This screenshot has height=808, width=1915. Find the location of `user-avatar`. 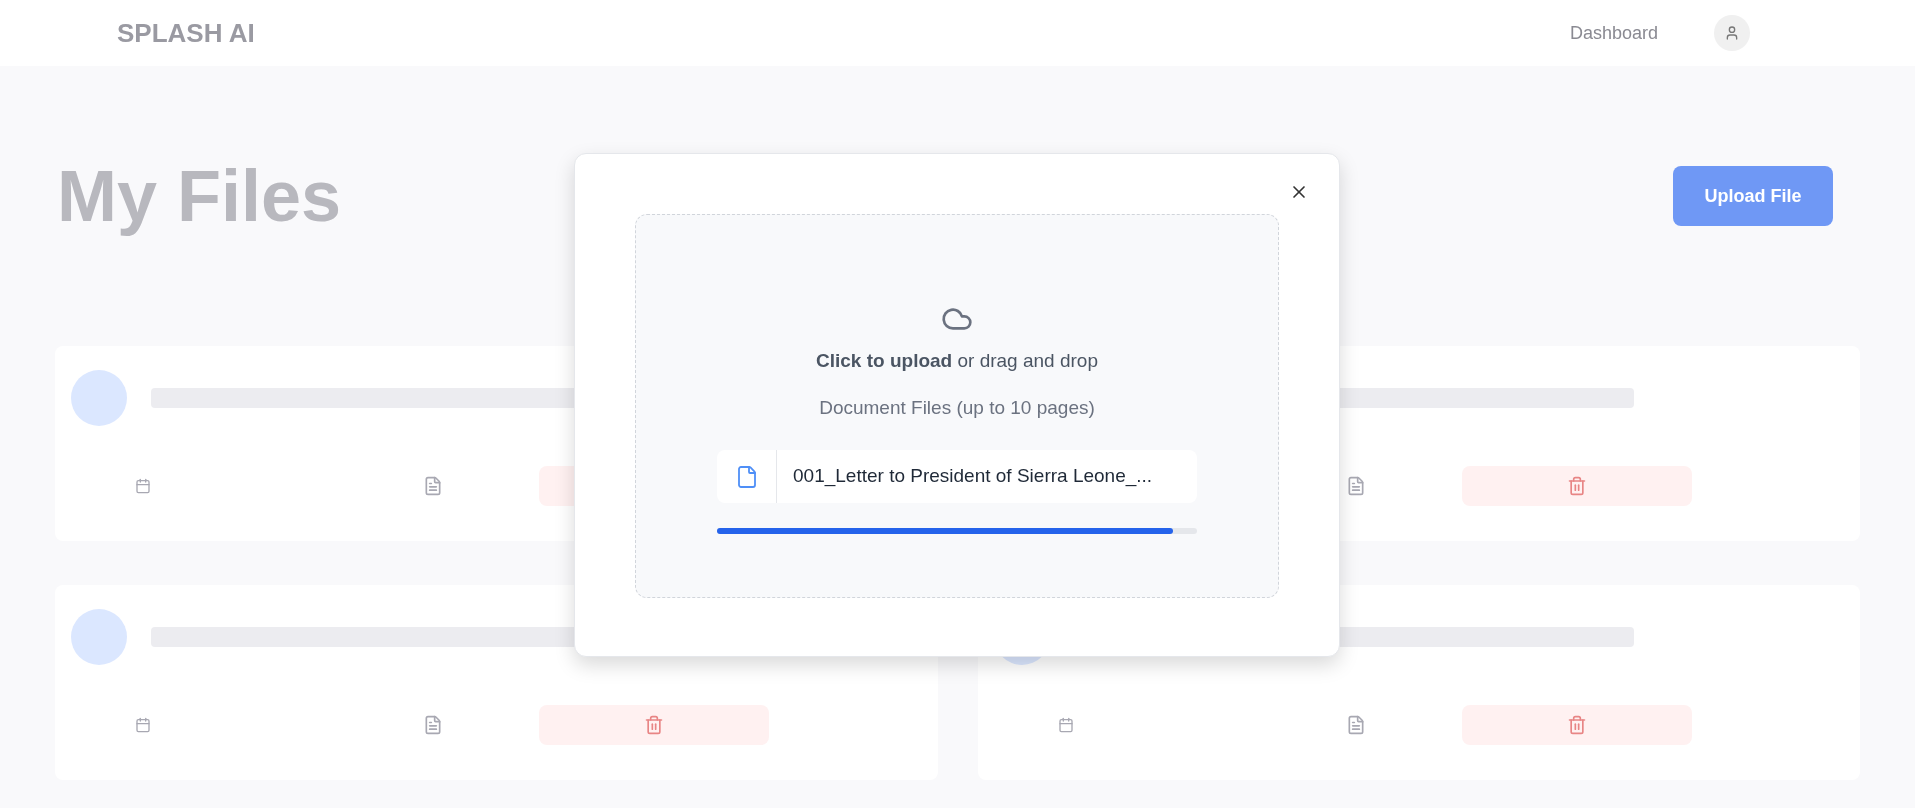

user-avatar is located at coordinates (1732, 33).